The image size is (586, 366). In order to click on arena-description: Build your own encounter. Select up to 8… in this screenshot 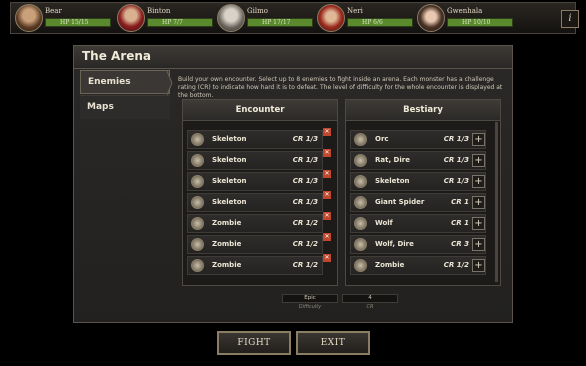, I will do `click(340, 87)`.